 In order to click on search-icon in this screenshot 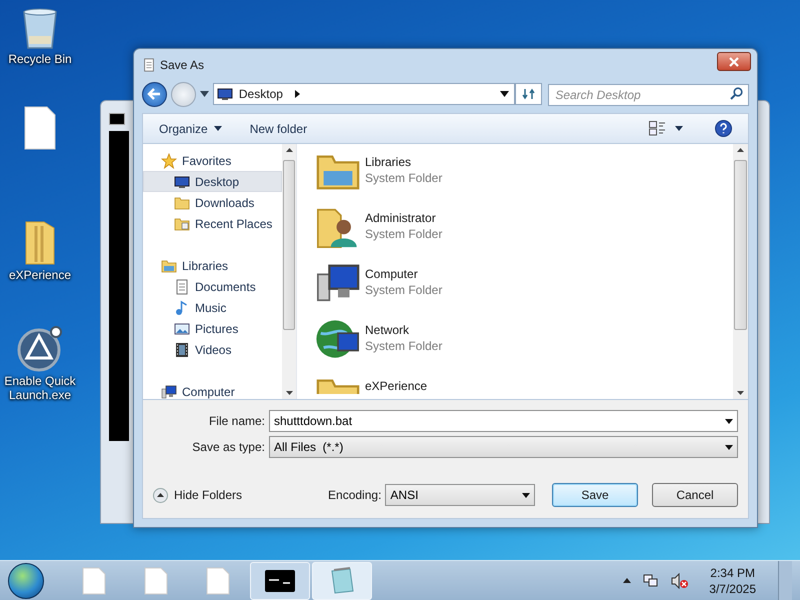, I will do `click(736, 93)`.